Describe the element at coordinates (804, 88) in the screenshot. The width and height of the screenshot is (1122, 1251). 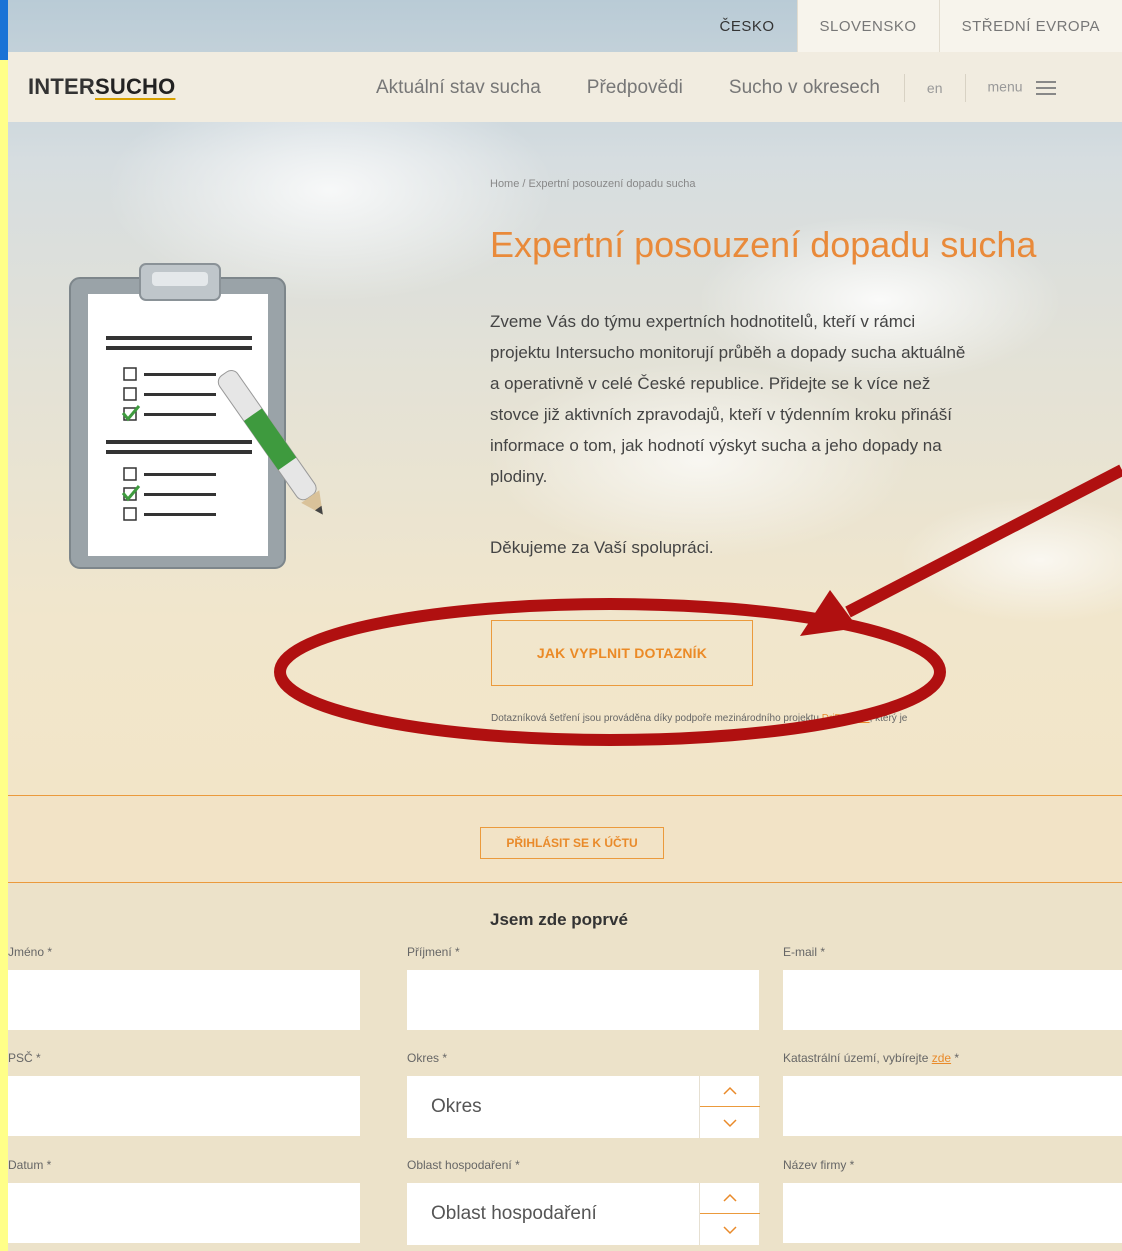
I see `nav-sucho-v-okresech: Sucho v okresech` at that location.